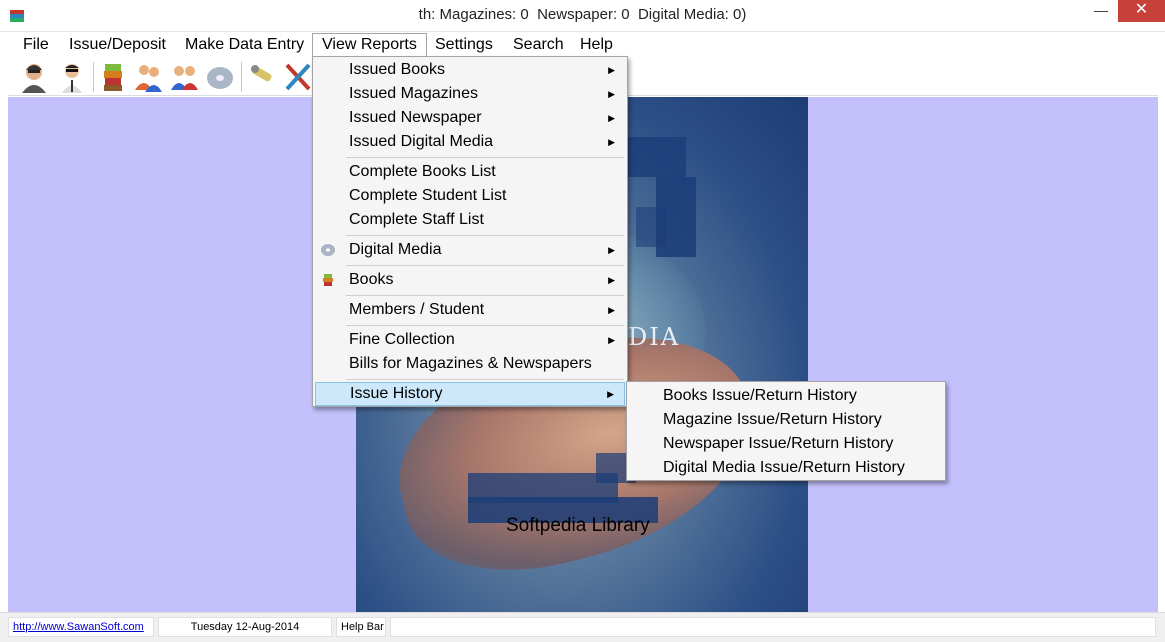 This screenshot has height=642, width=1165. What do you see at coordinates (470, 220) in the screenshot?
I see `menu-item-complete-staff-list: Complete Staff List` at bounding box center [470, 220].